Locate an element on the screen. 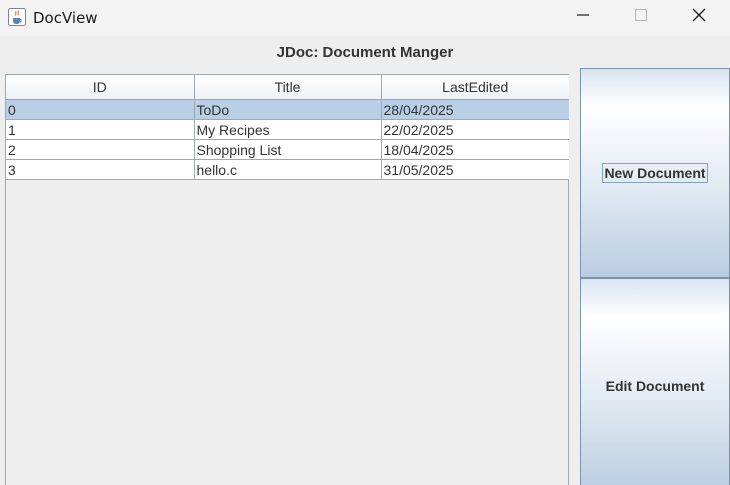 The width and height of the screenshot is (730, 485). maximize-icon is located at coordinates (641, 17).